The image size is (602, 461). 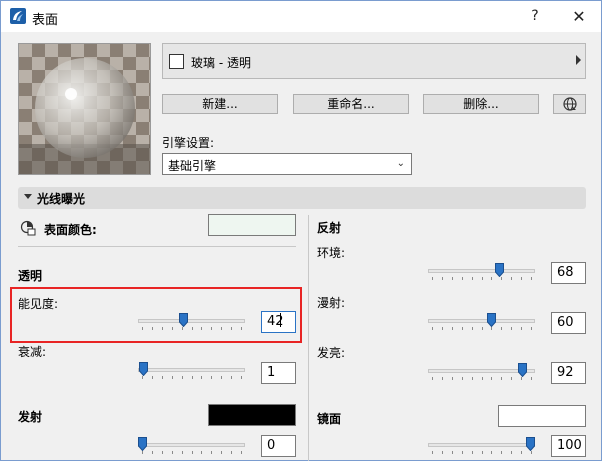 I want to click on specular-slider, so click(x=481, y=446).